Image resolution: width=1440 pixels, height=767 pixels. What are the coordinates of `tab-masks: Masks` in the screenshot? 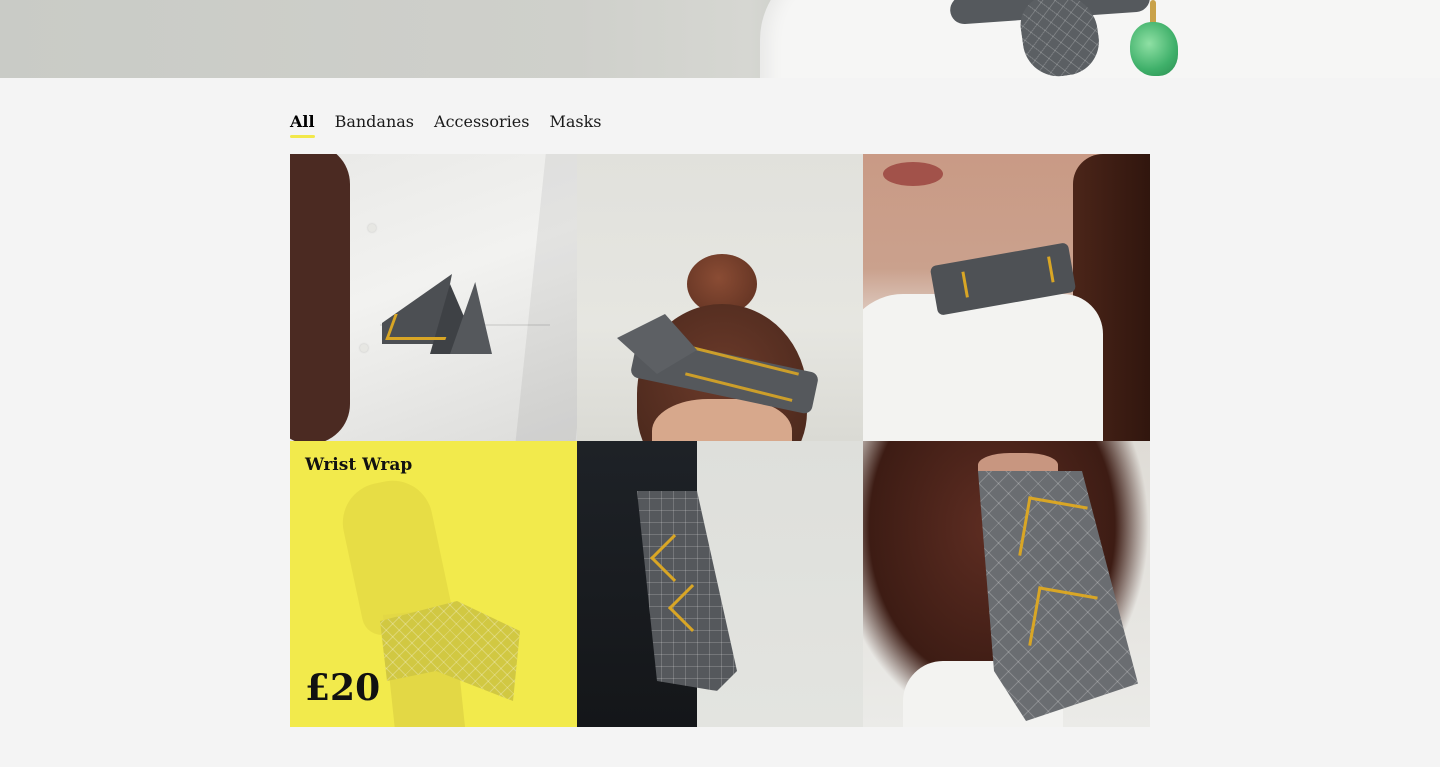 It's located at (575, 125).